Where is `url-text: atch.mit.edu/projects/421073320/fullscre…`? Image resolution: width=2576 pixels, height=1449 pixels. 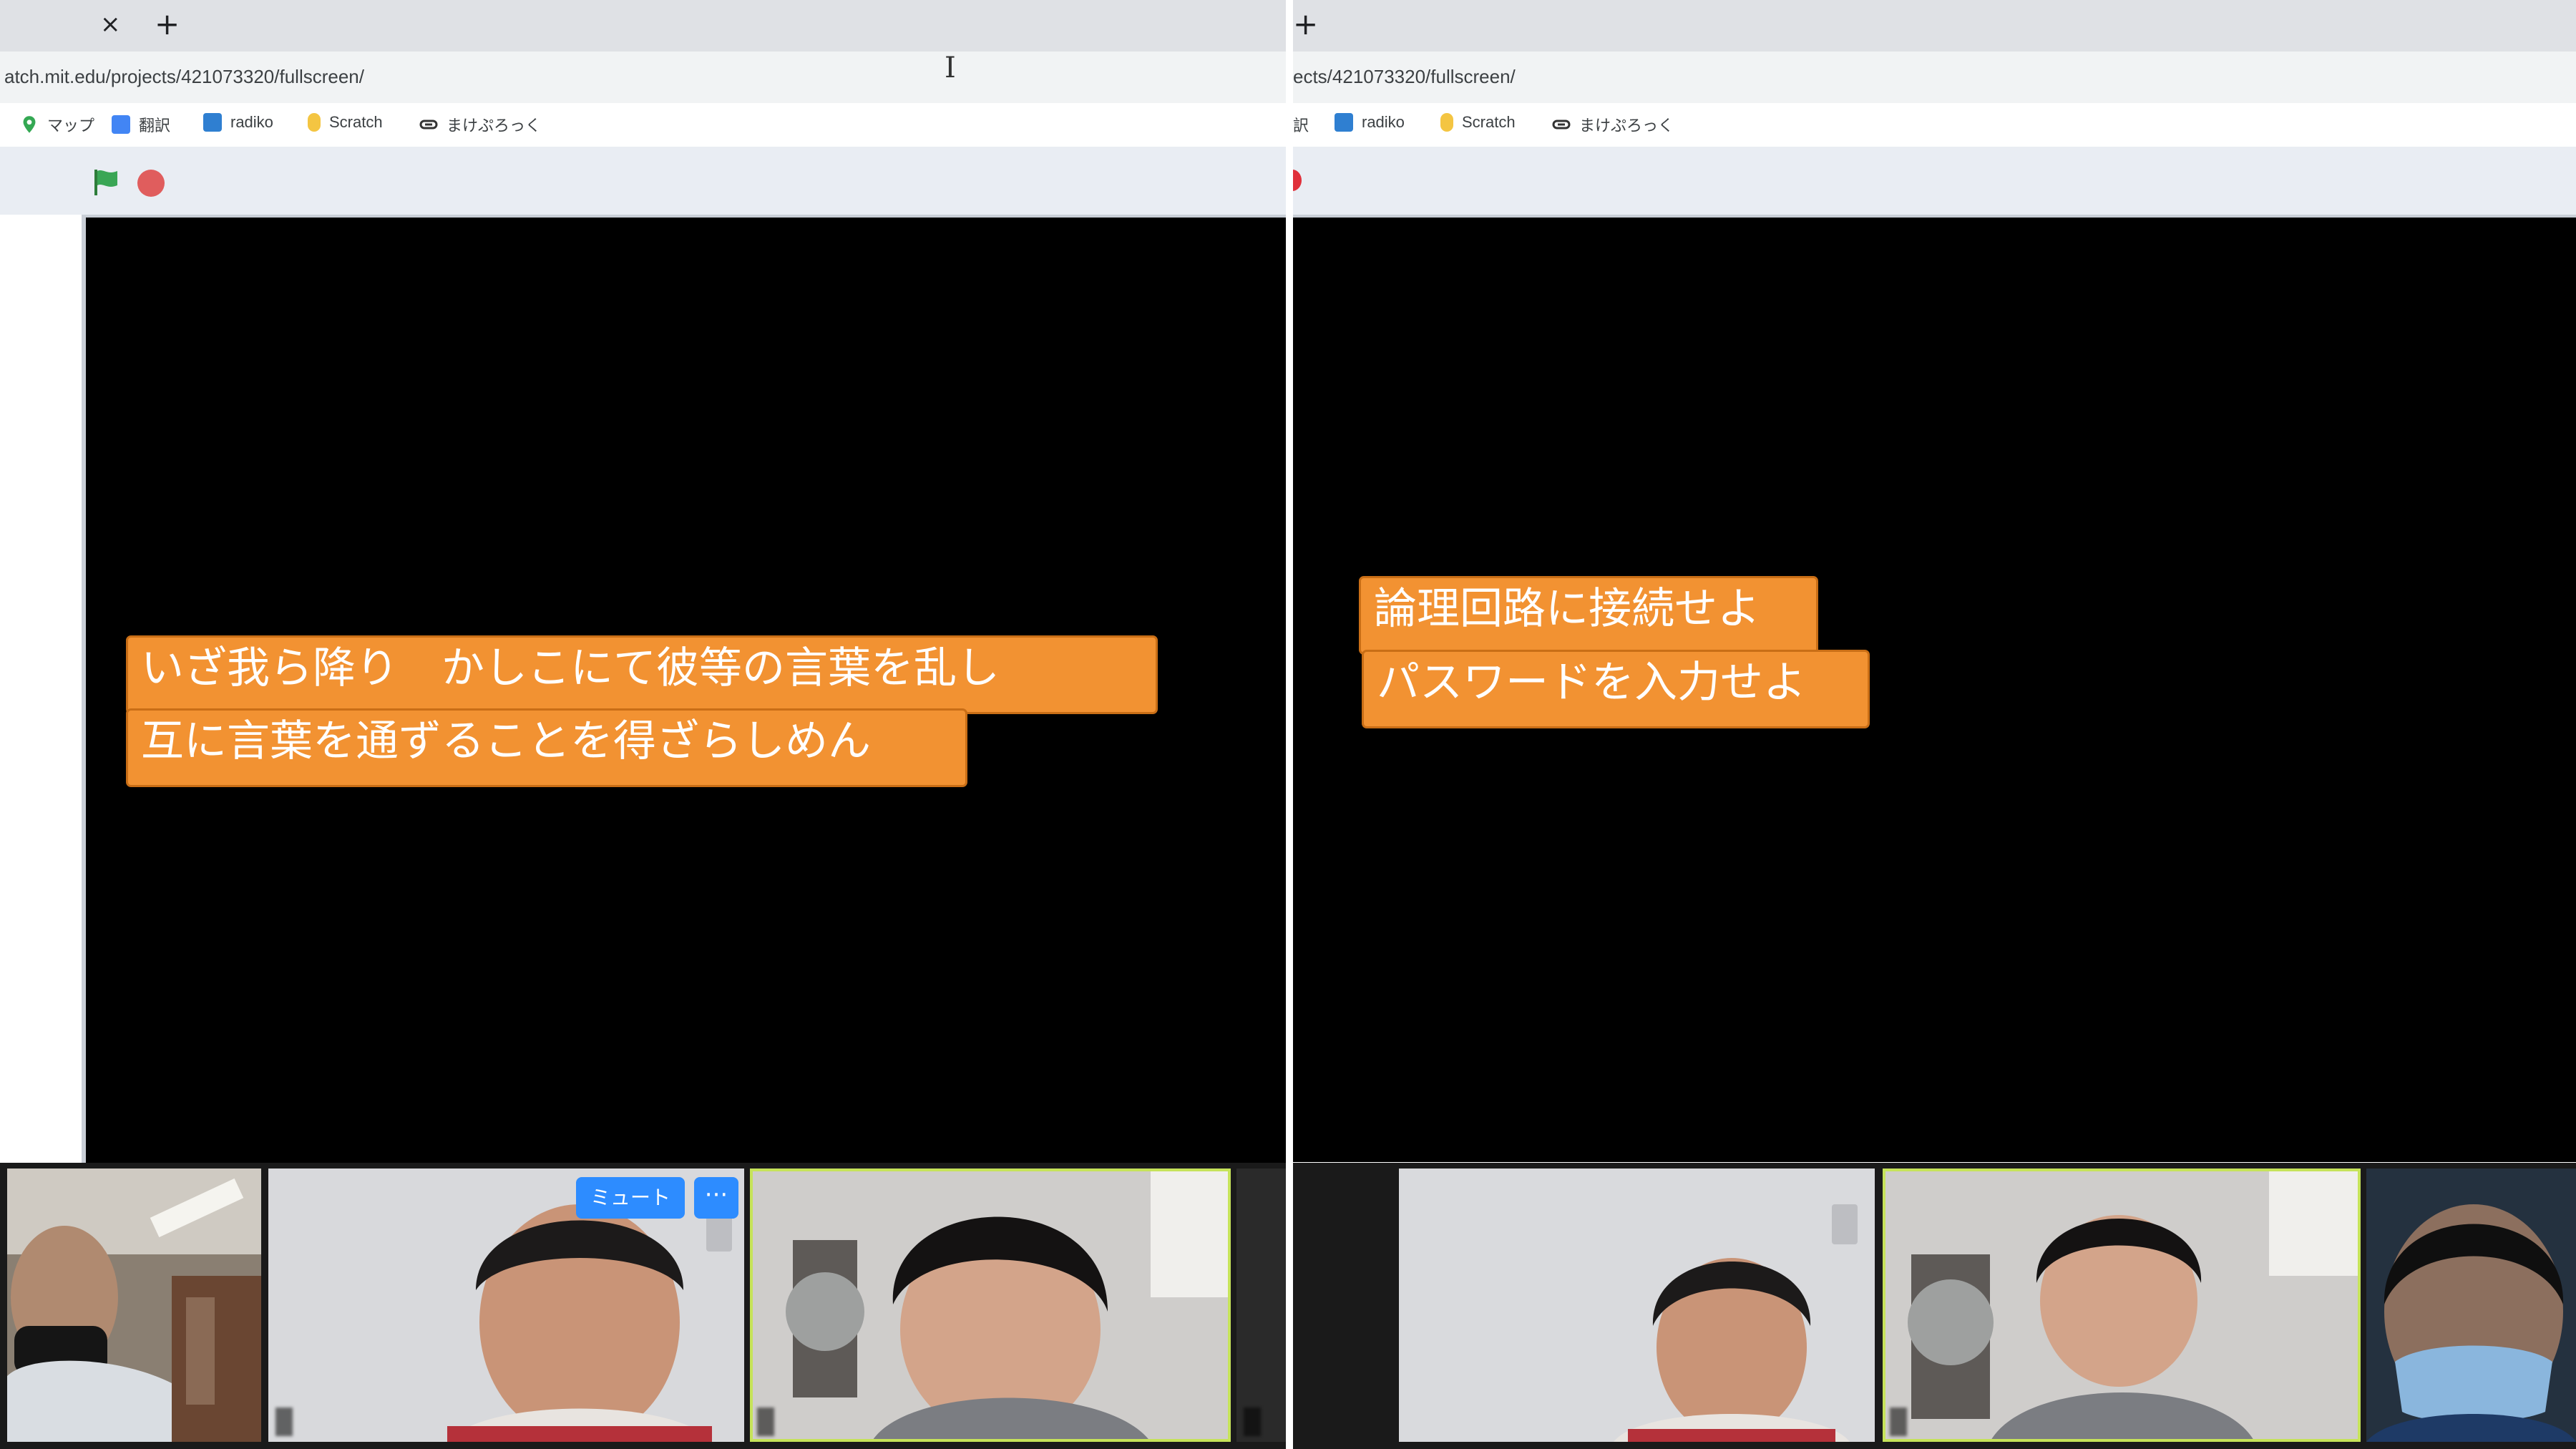 url-text: atch.mit.edu/projects/421073320/fullscre… is located at coordinates (184, 77).